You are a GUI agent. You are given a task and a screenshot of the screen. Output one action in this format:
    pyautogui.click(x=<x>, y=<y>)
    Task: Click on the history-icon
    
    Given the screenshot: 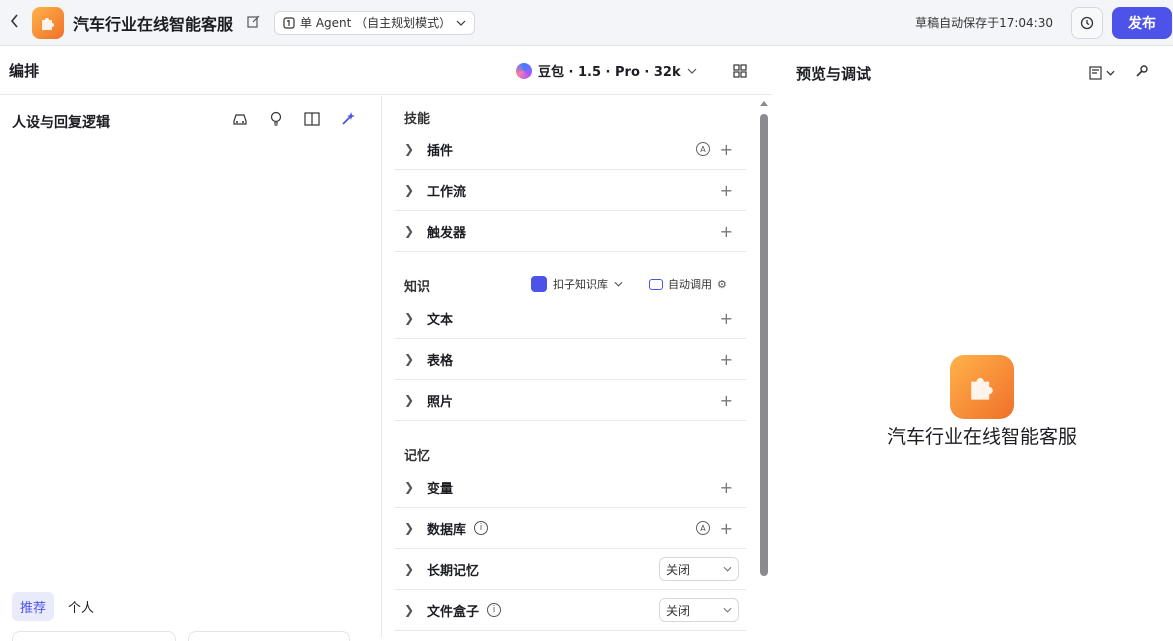 What is the action you would take?
    pyautogui.click(x=1087, y=22)
    